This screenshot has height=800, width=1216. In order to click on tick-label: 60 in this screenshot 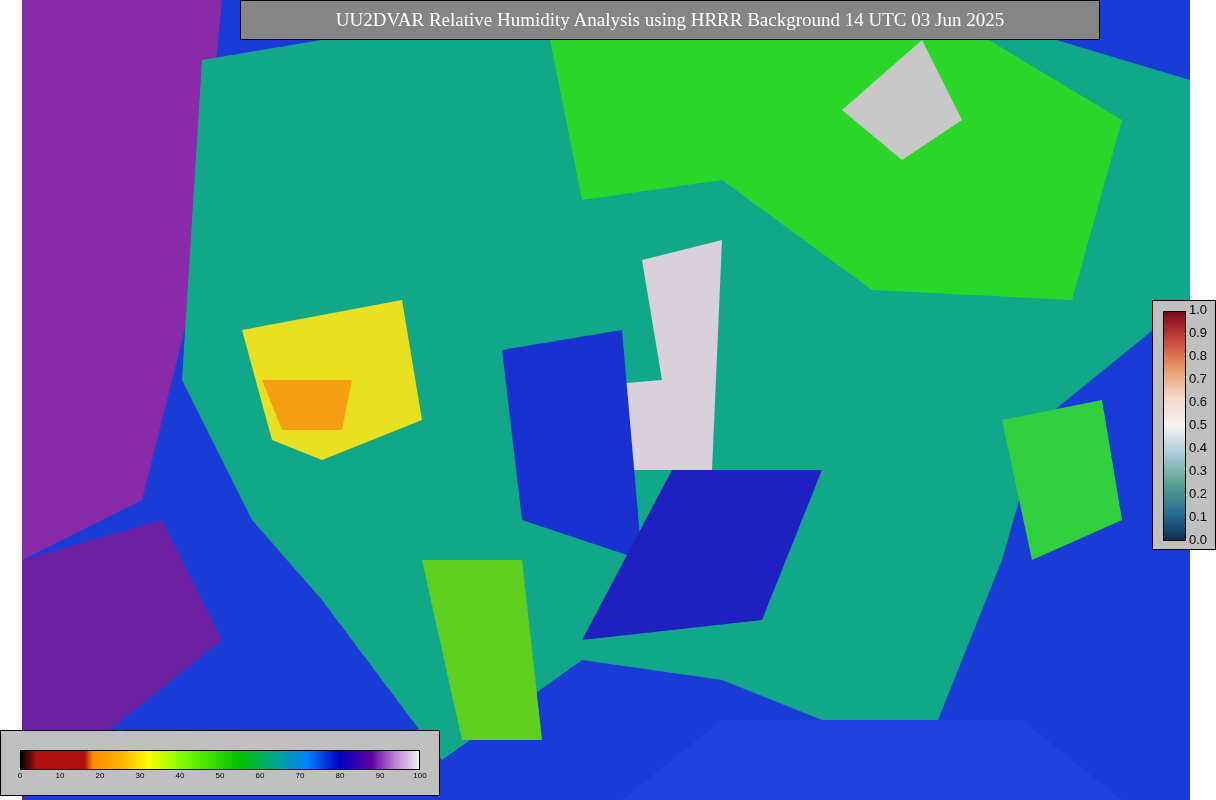, I will do `click(260, 776)`.